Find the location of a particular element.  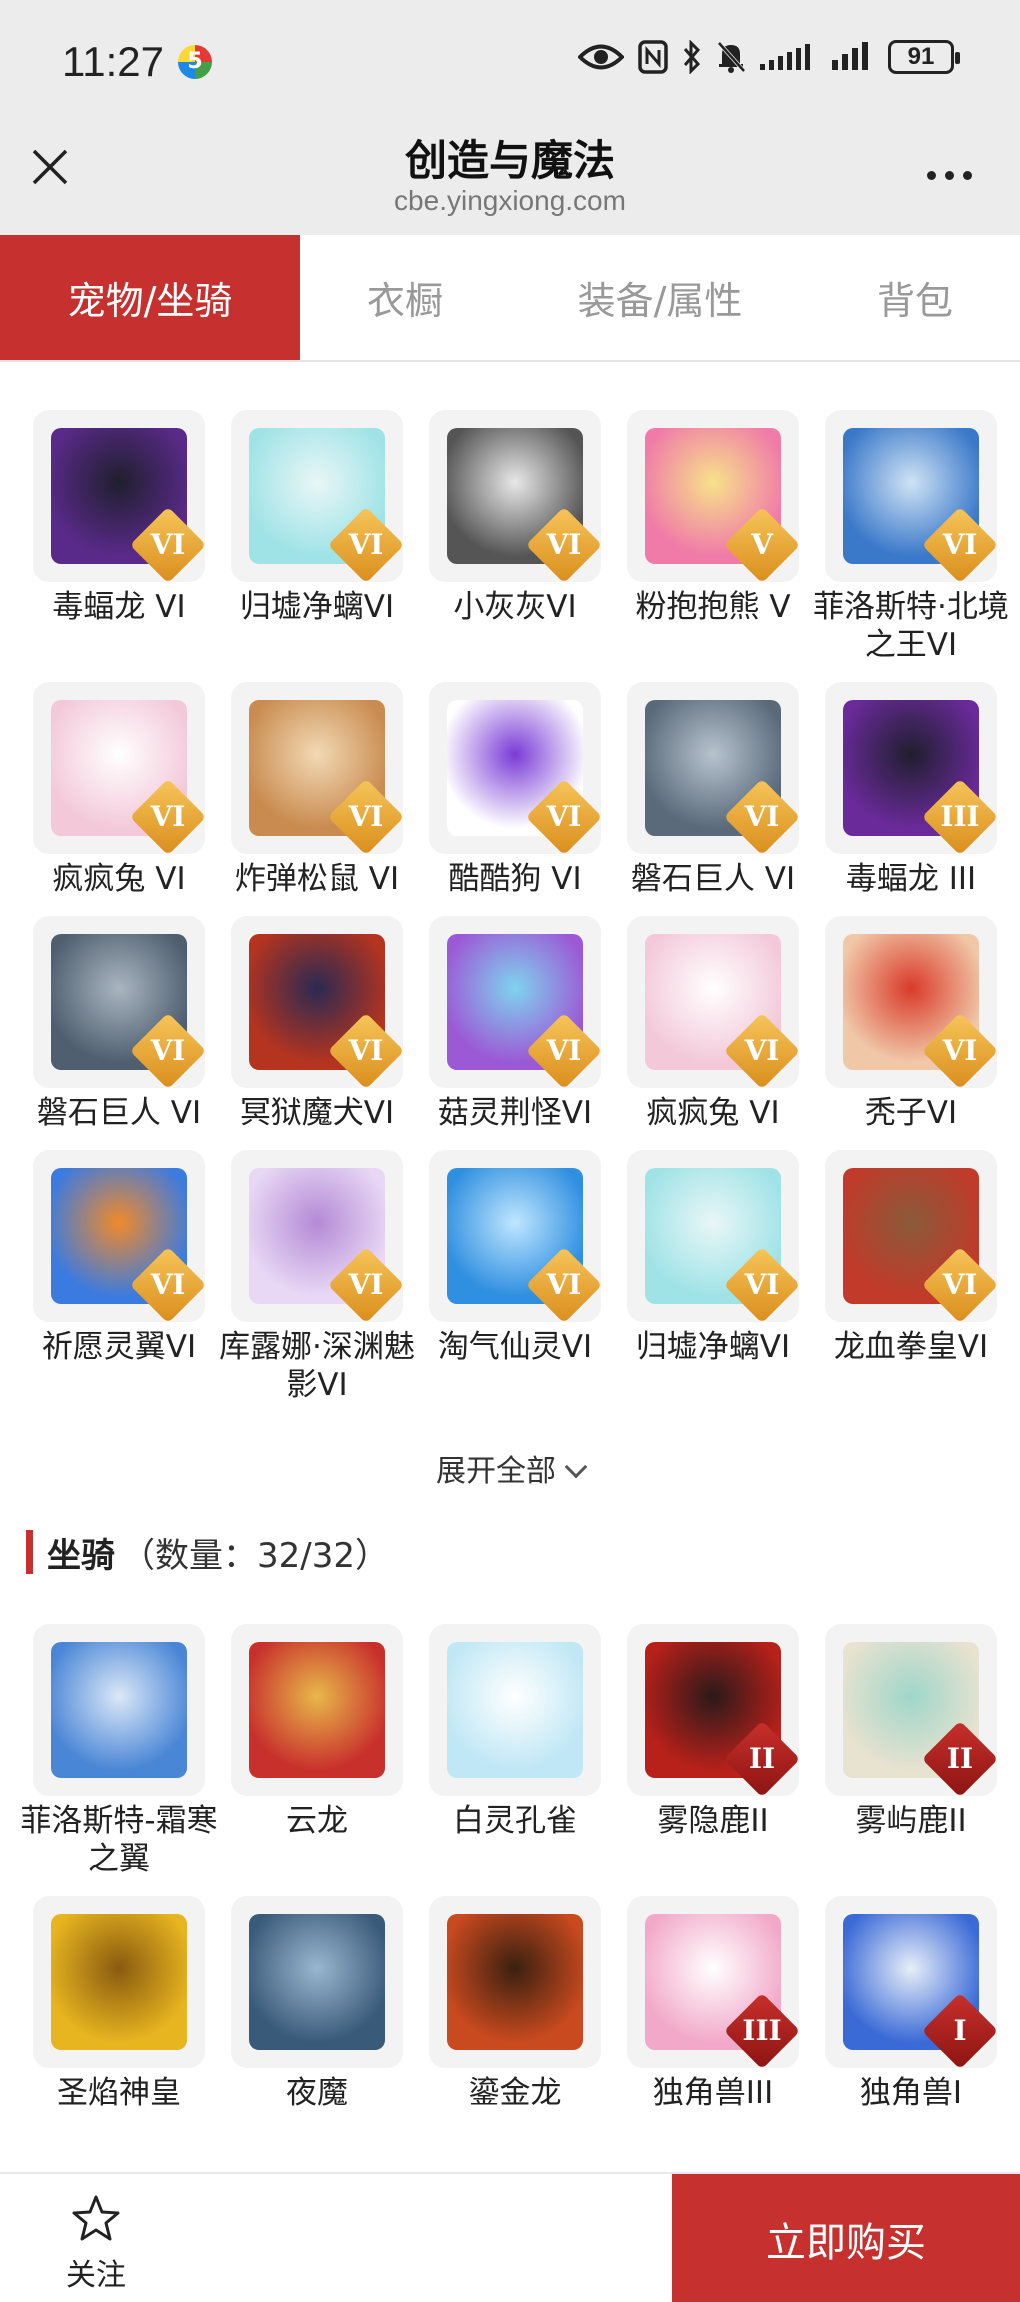

pet-item: VI 炸弹松鼠 VI is located at coordinates (317, 790).